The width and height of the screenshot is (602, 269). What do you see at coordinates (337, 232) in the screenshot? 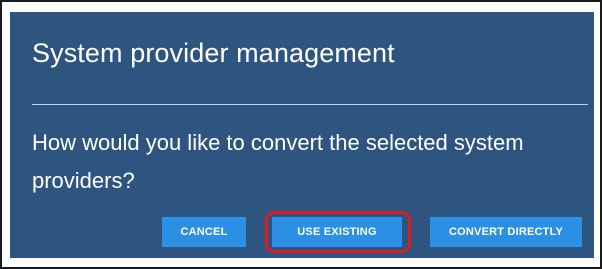
I see `use-existing-button: USE EXISTING` at bounding box center [337, 232].